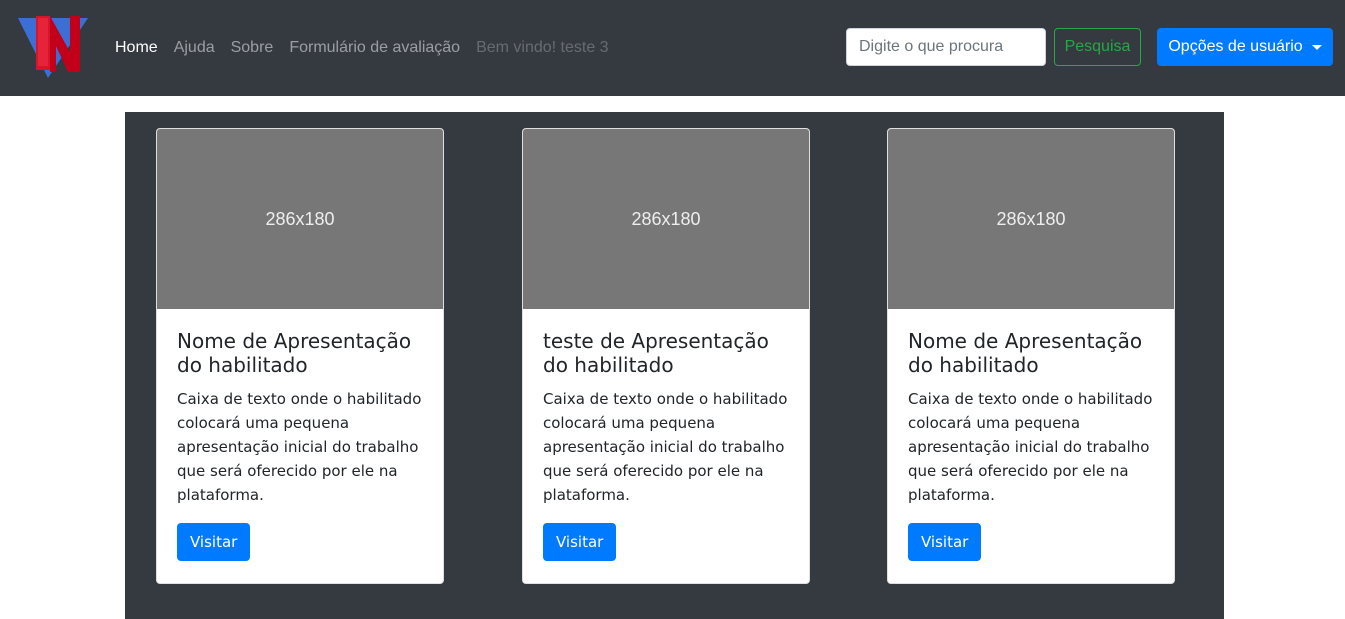  I want to click on caret-down-icon, so click(1316, 47).